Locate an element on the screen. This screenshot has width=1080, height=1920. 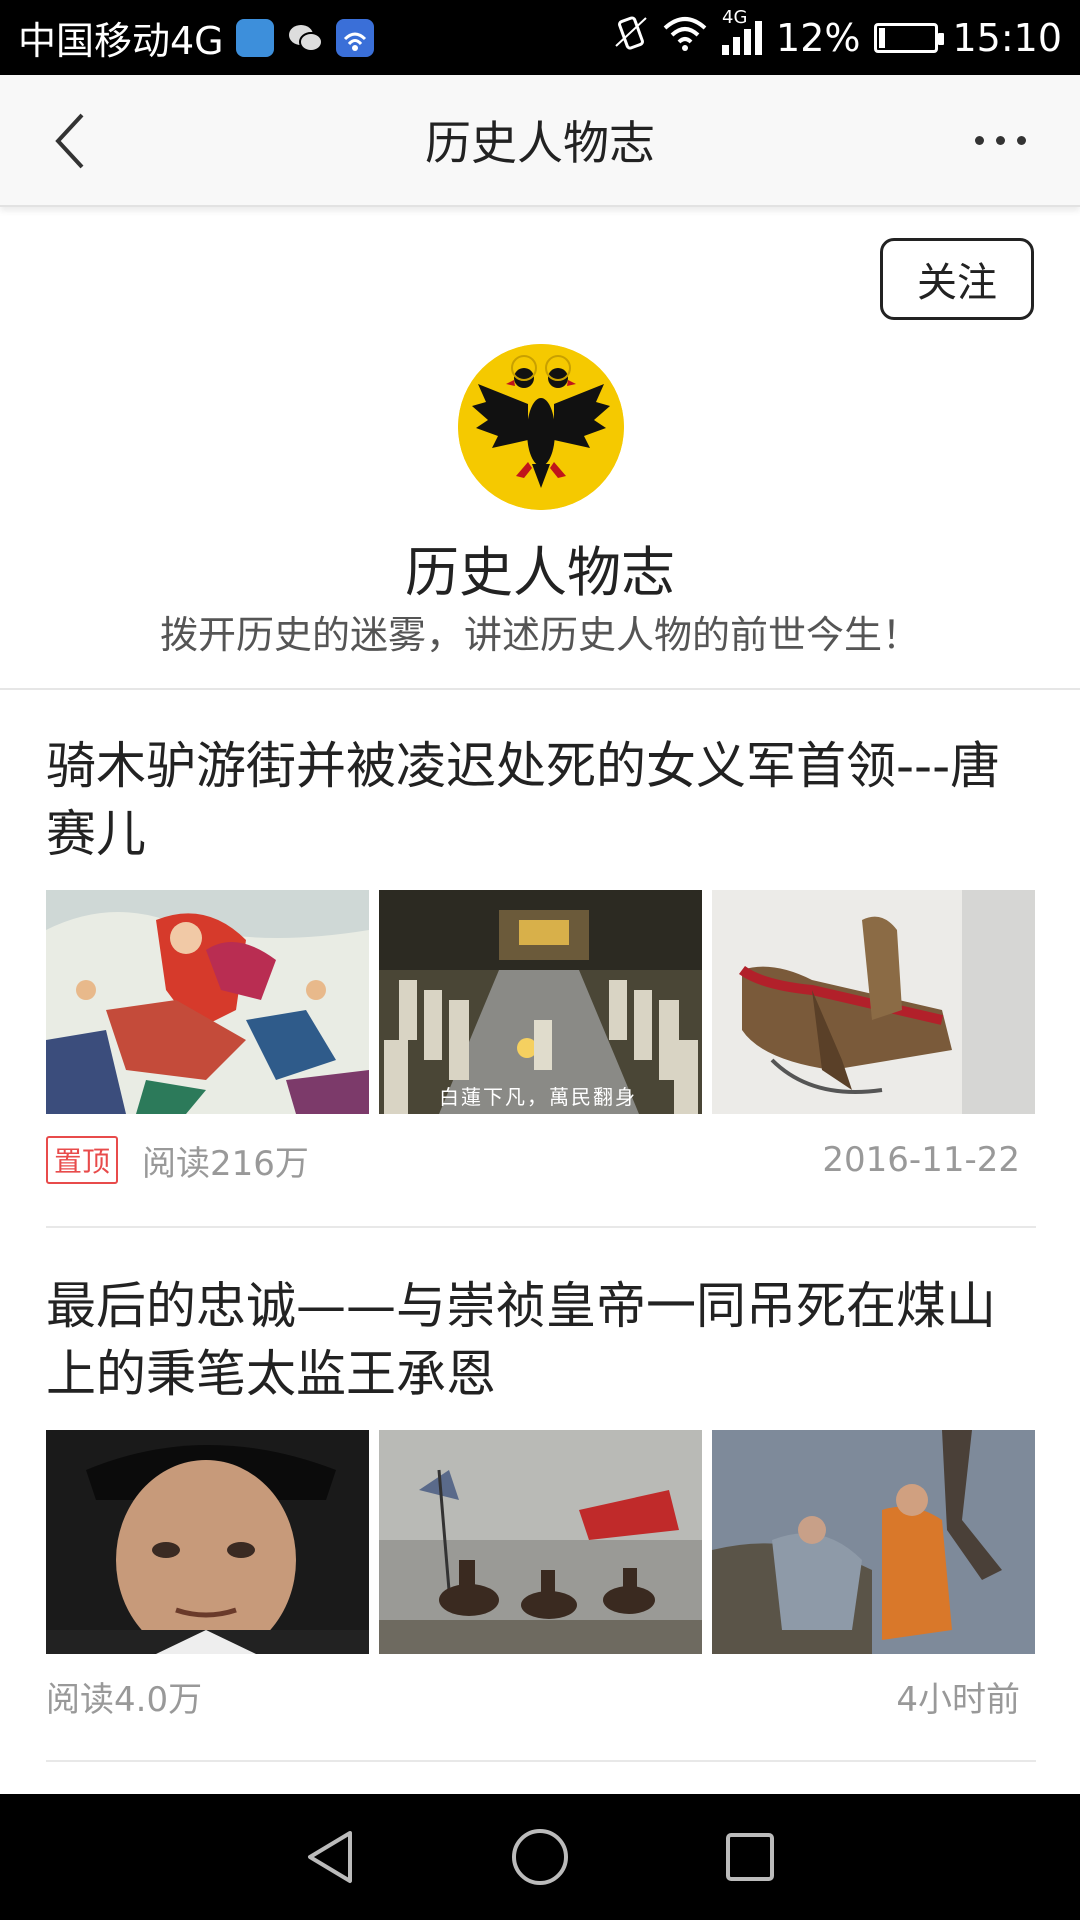
more-button is located at coordinates (1000, 140).